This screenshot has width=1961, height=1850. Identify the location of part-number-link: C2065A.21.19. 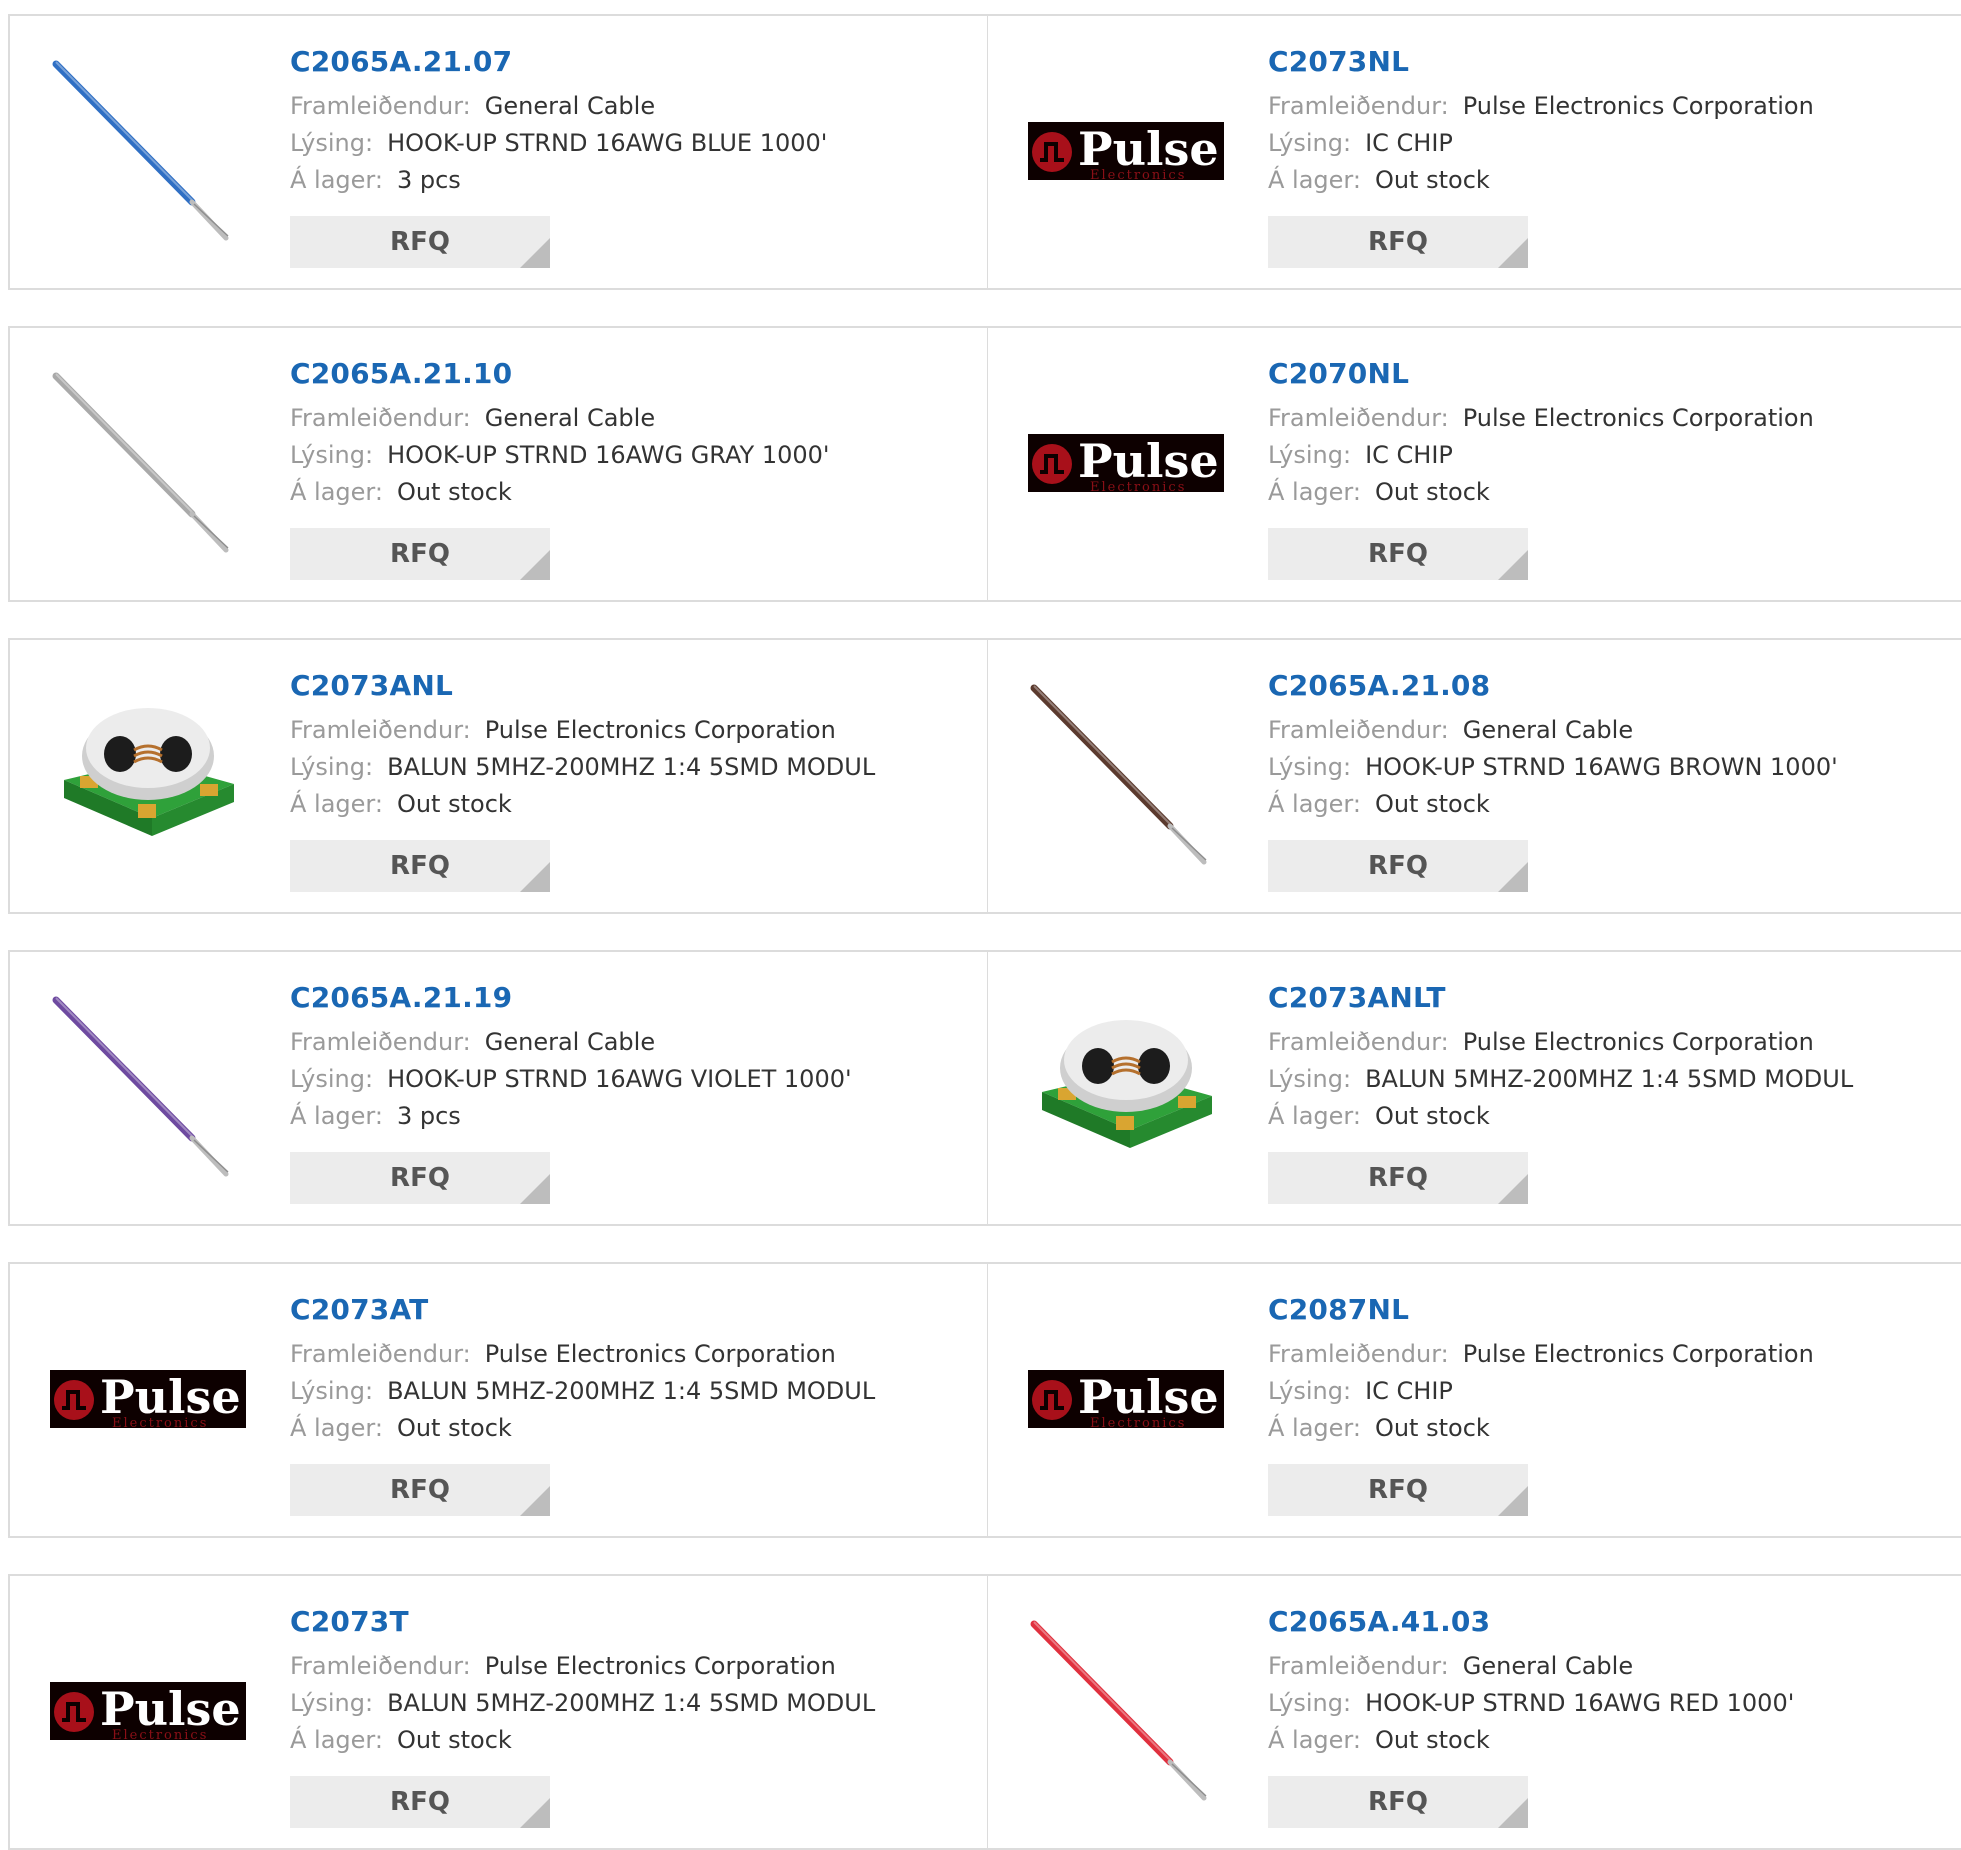
(401, 998).